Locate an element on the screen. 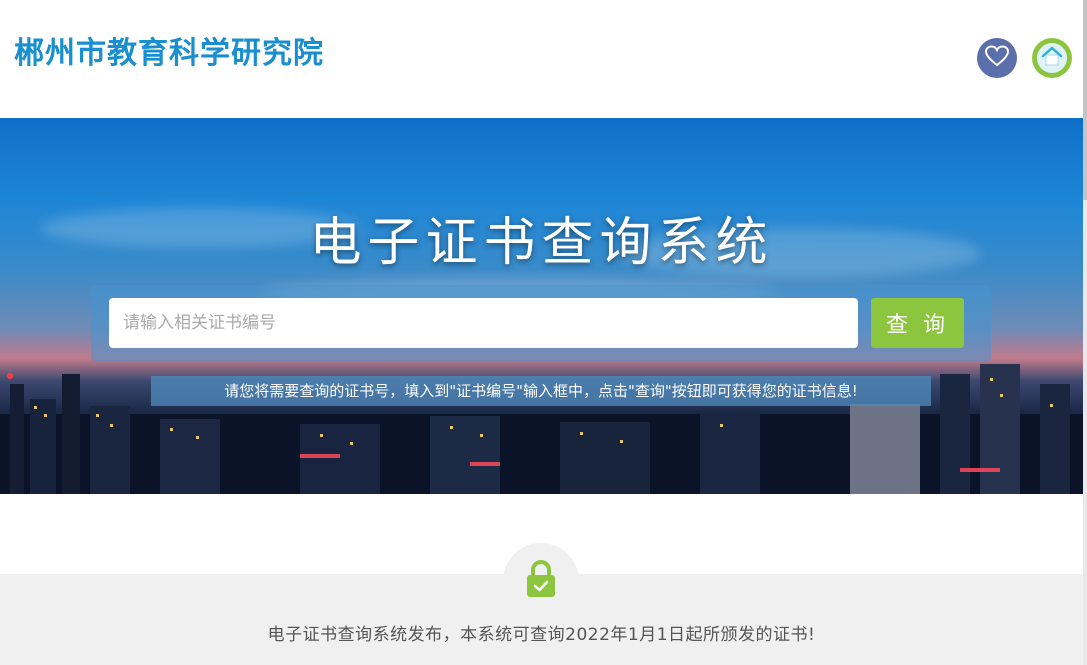 This screenshot has height=665, width=1087. favorite-button is located at coordinates (997, 58).